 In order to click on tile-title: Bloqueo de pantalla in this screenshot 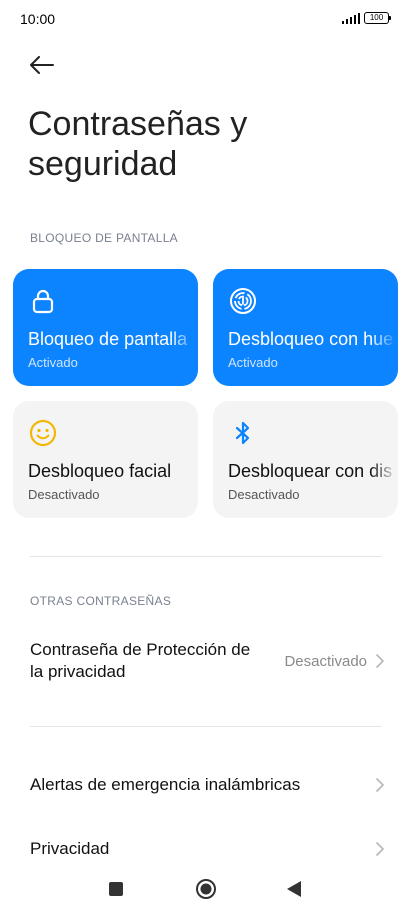, I will do `click(108, 339)`.